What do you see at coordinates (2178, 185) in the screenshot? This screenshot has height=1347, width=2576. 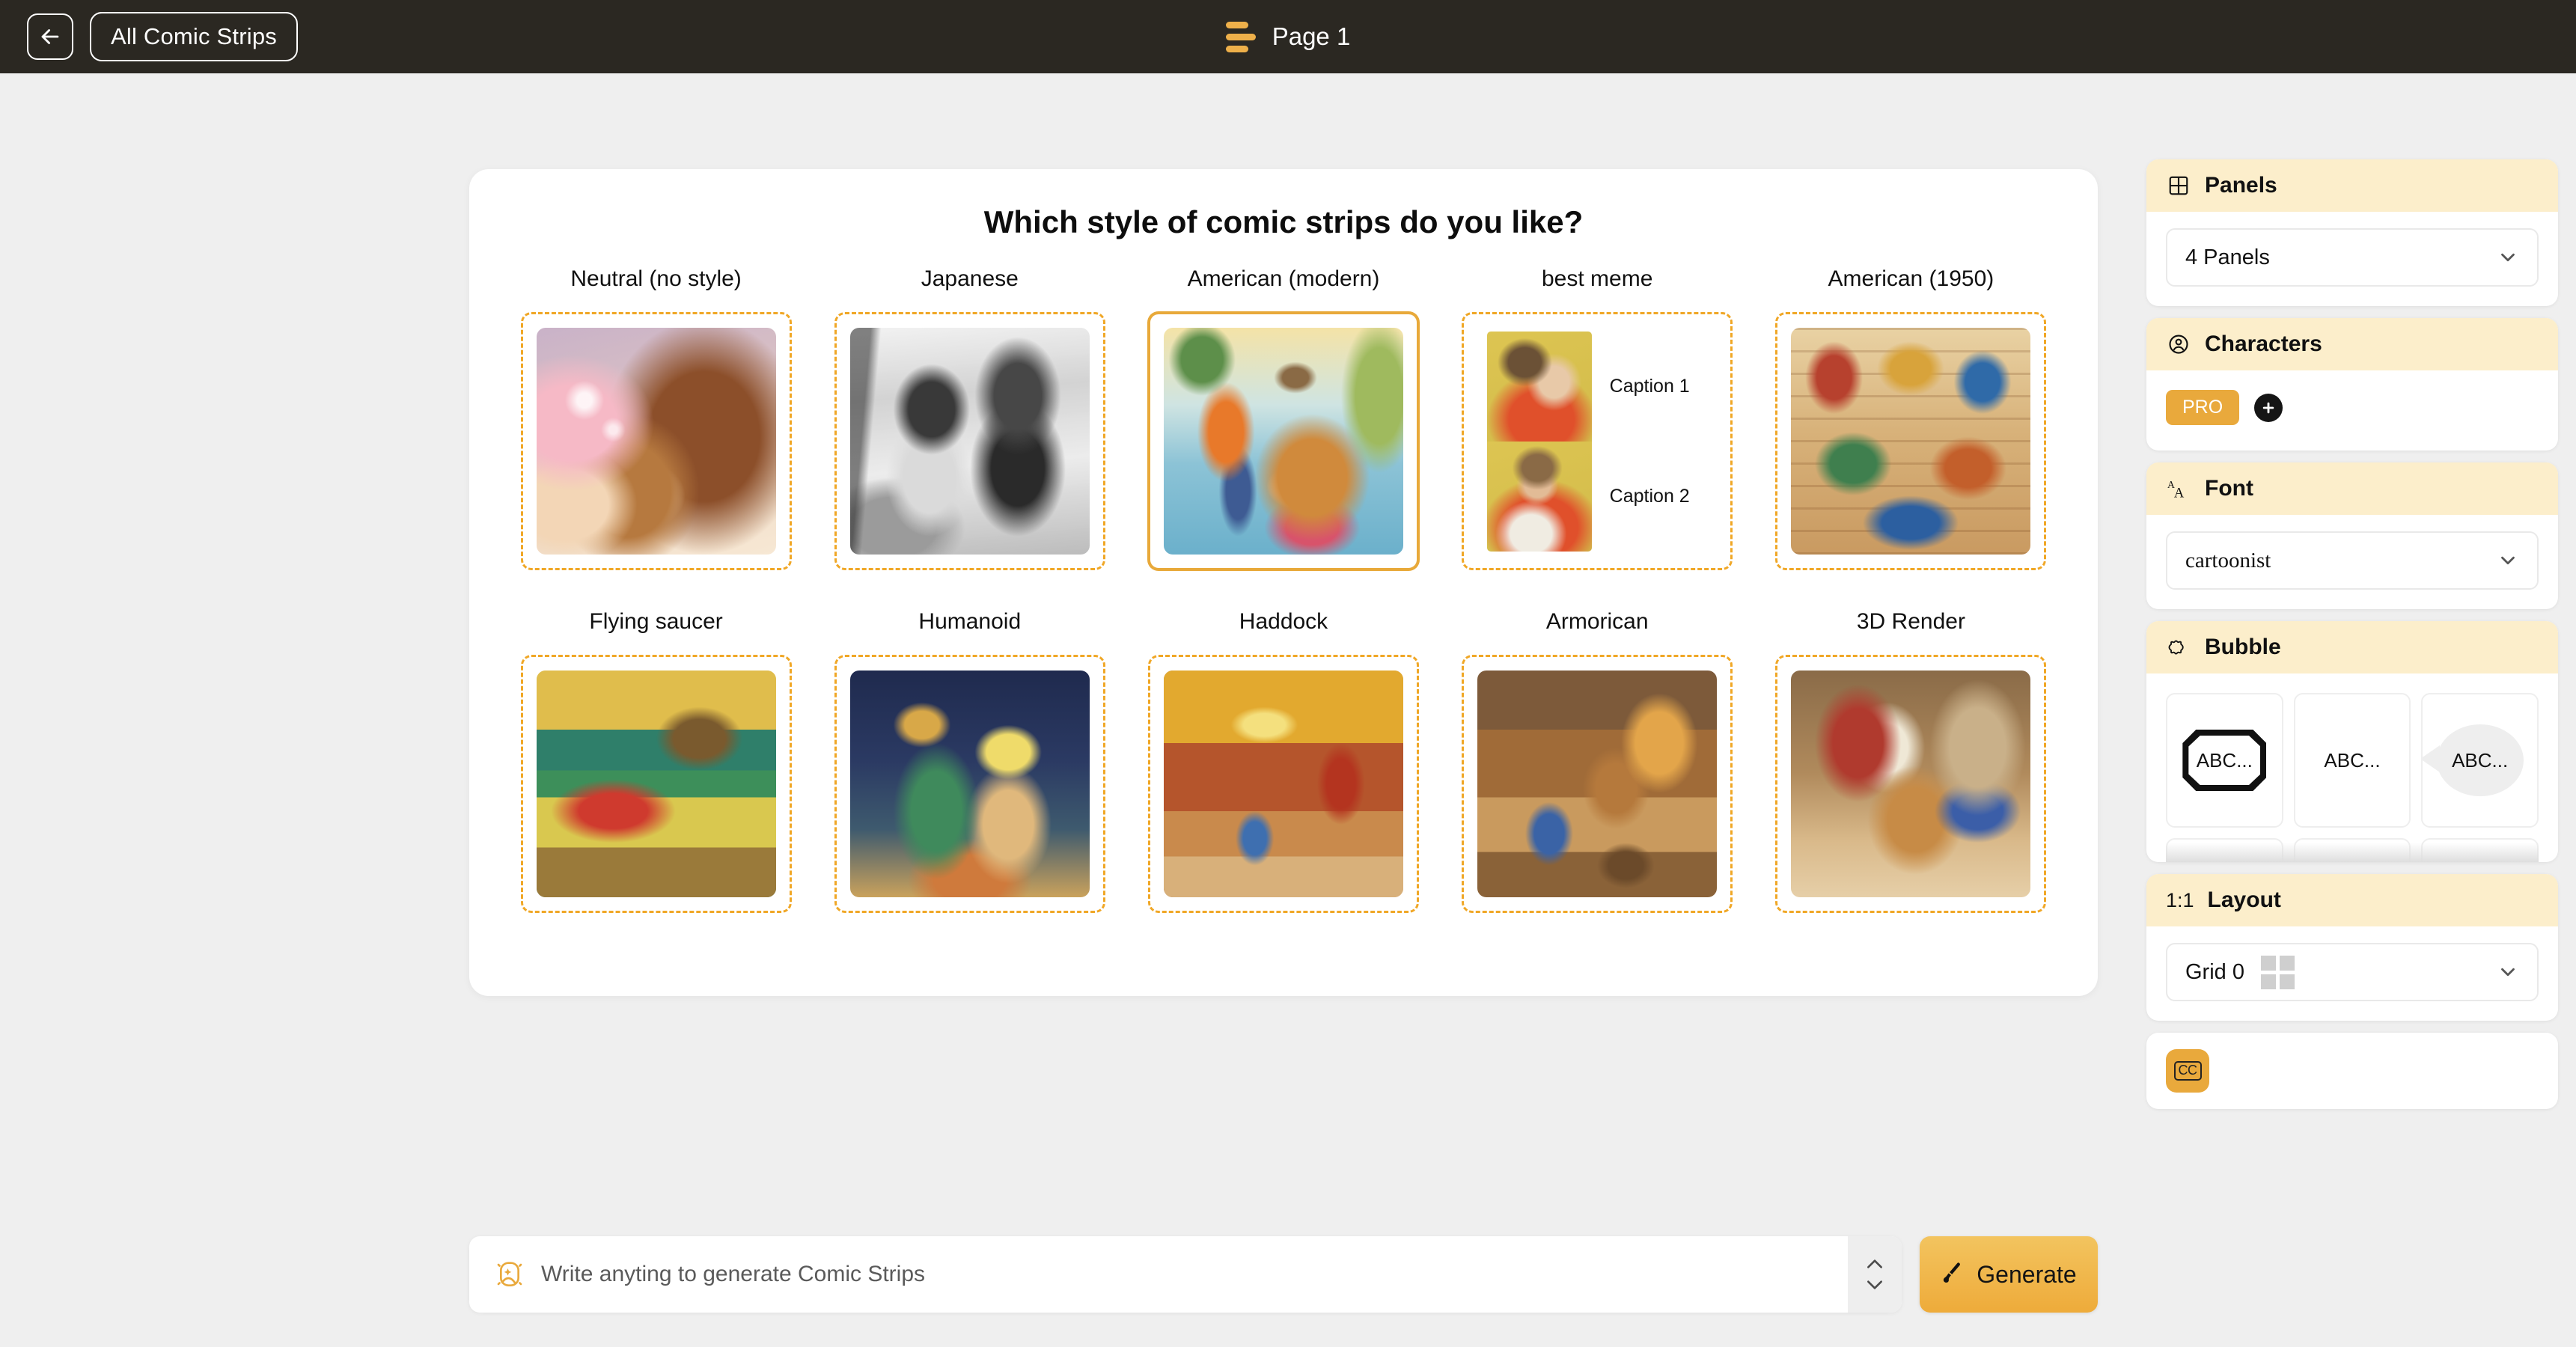 I see `grid-panels-icon` at bounding box center [2178, 185].